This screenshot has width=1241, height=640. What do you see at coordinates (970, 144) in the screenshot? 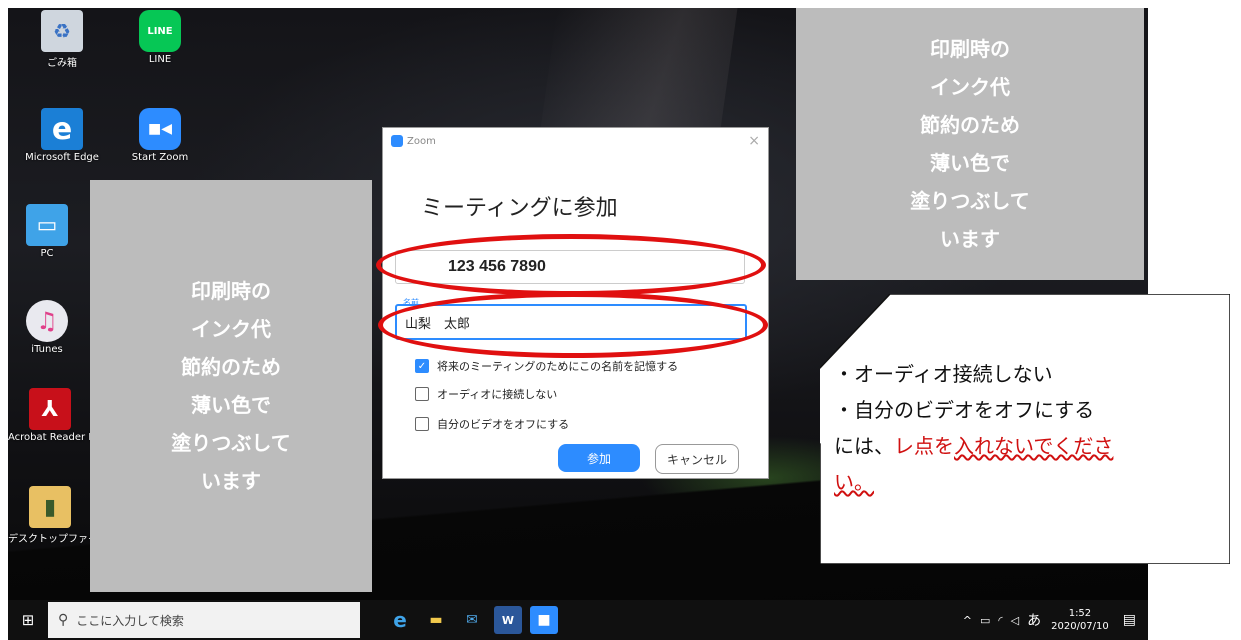
I see `ink-saving-note-right: 印刷時の インク代 節約のため 薄い色で 塗りつぶして います` at bounding box center [970, 144].